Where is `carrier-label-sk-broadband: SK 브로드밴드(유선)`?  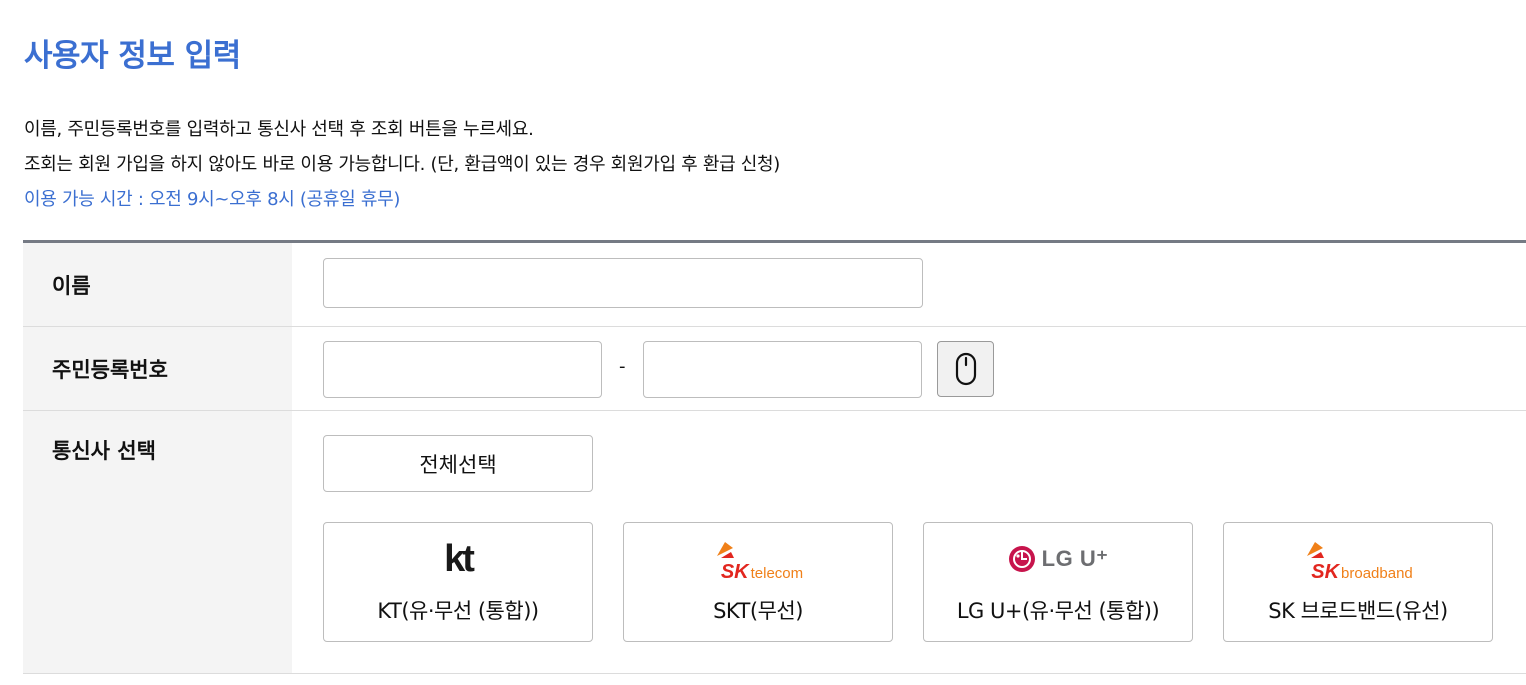
carrier-label-sk-broadband: SK 브로드밴드(유선) is located at coordinates (1358, 611).